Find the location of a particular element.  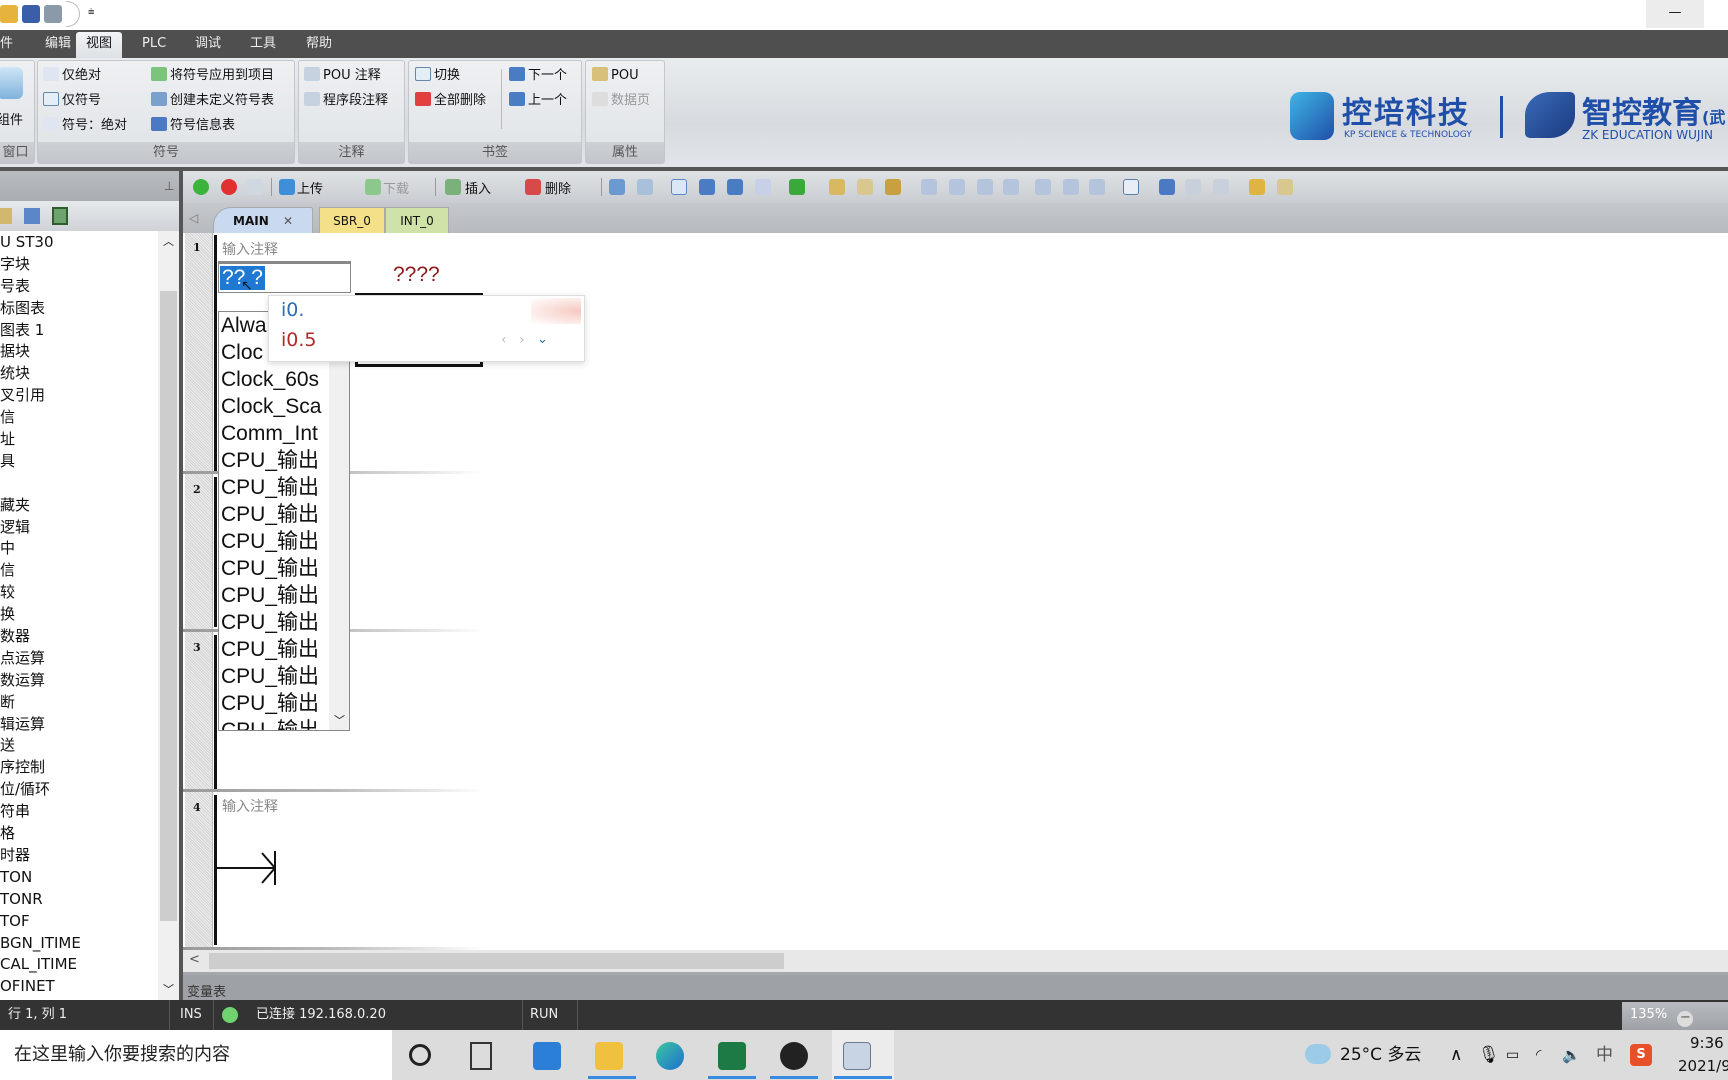

battery-icon: ▭ is located at coordinates (1512, 1055).